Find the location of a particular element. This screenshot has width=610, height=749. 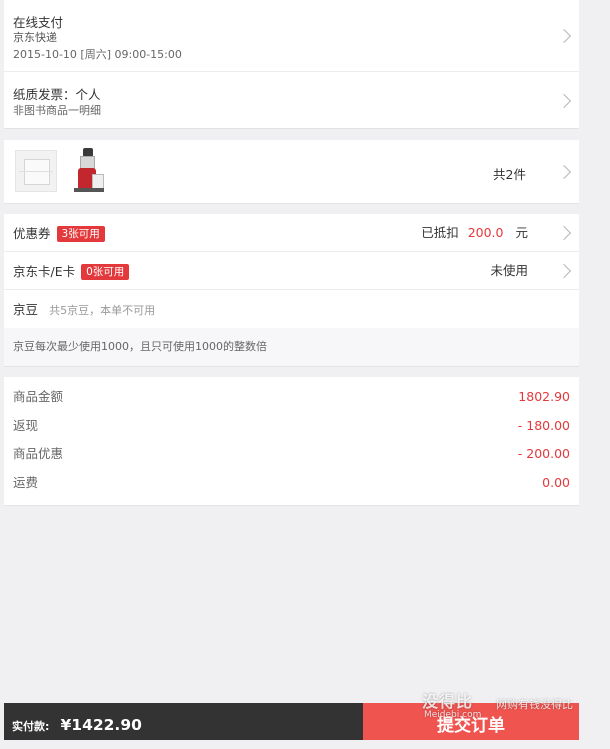

card-row: 京东卡/E卡 0张可用 未使用 is located at coordinates (291, 271).